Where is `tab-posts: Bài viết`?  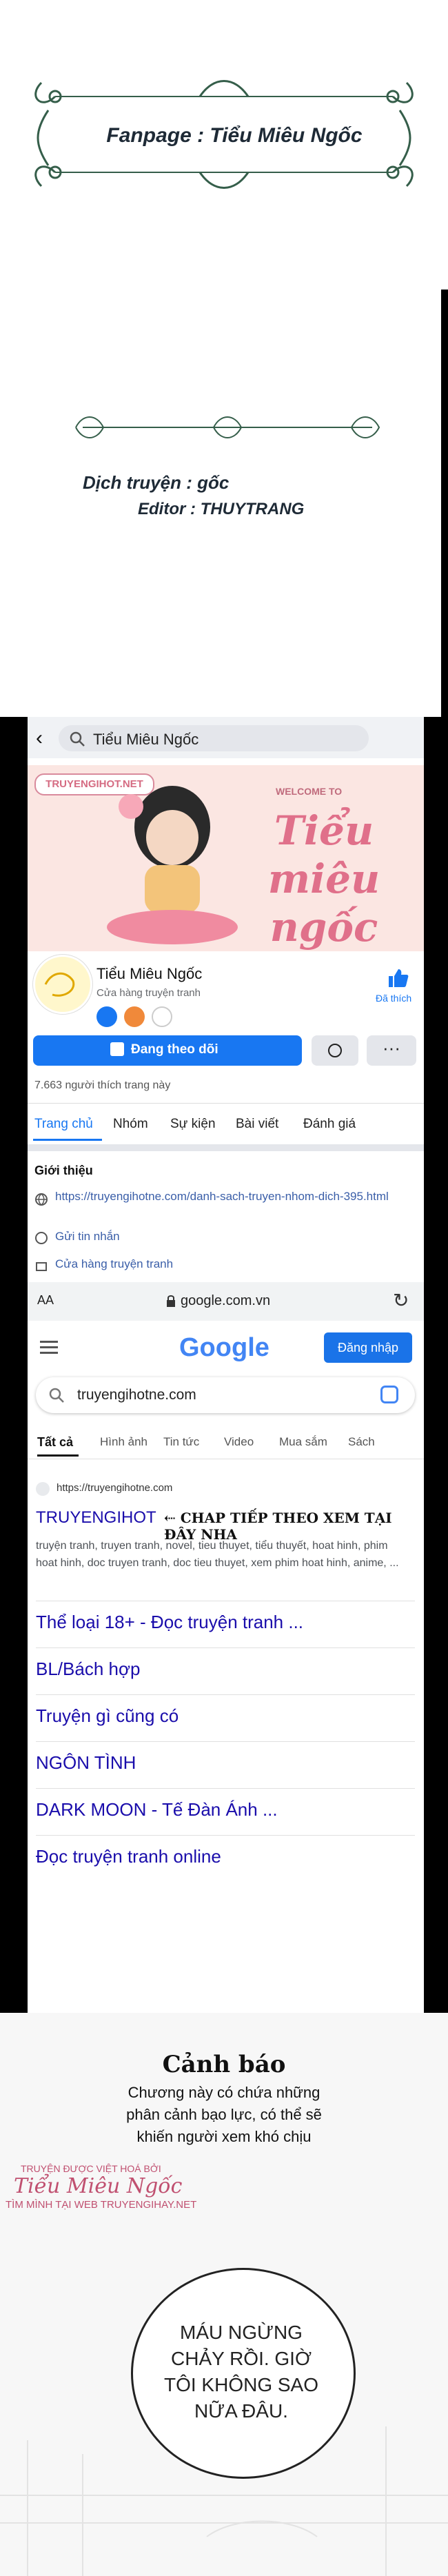
tab-posts: Bài viết is located at coordinates (257, 1124).